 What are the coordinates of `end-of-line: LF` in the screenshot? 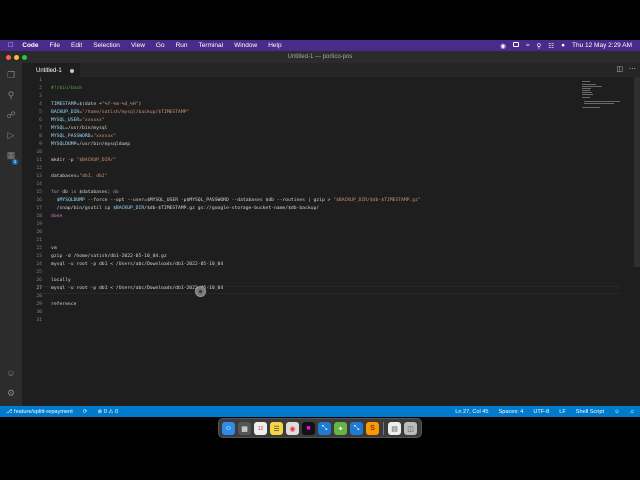 It's located at (562, 412).